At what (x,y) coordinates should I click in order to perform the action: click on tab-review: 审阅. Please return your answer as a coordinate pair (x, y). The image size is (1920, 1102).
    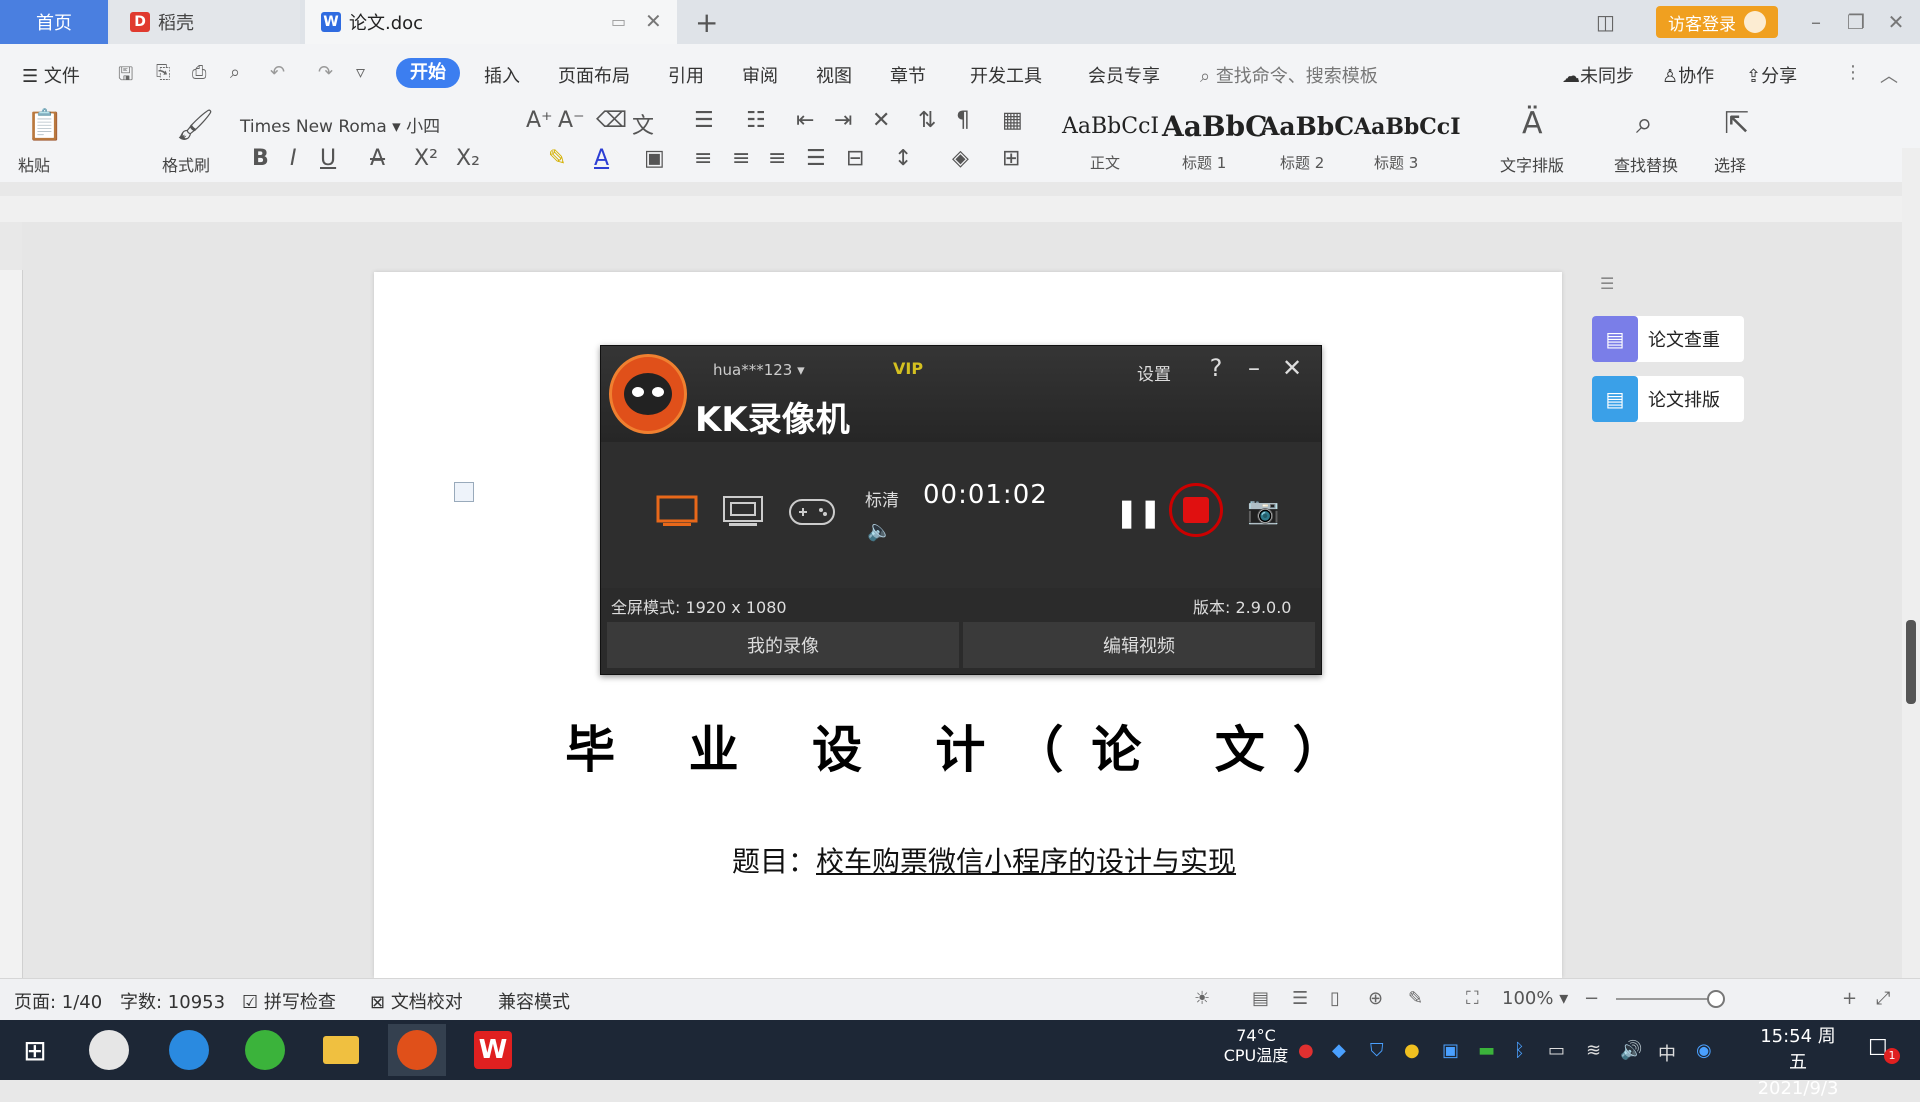
    Looking at the image, I should click on (760, 75).